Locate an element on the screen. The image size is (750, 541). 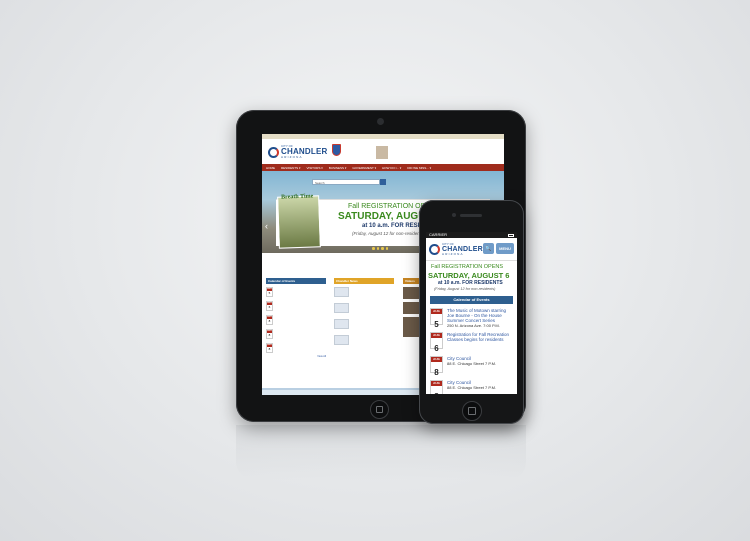
battery-icon is located at coordinates (511, 235).